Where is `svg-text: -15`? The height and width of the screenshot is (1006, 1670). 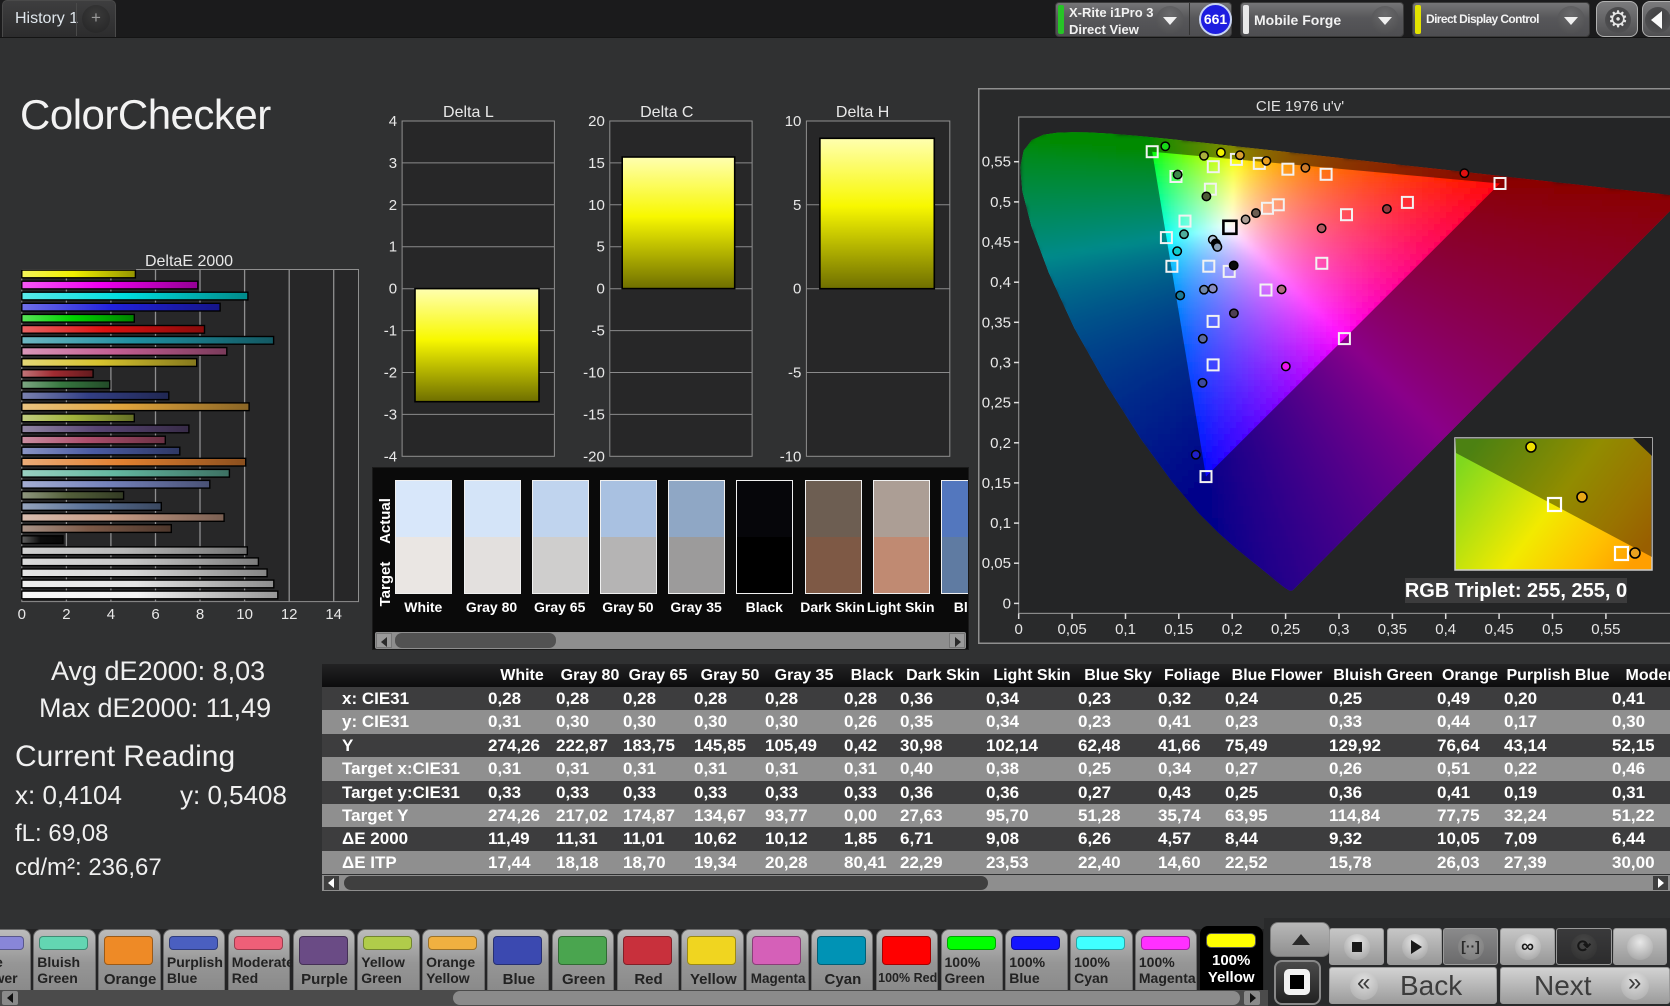
svg-text: -15 is located at coordinates (594, 414).